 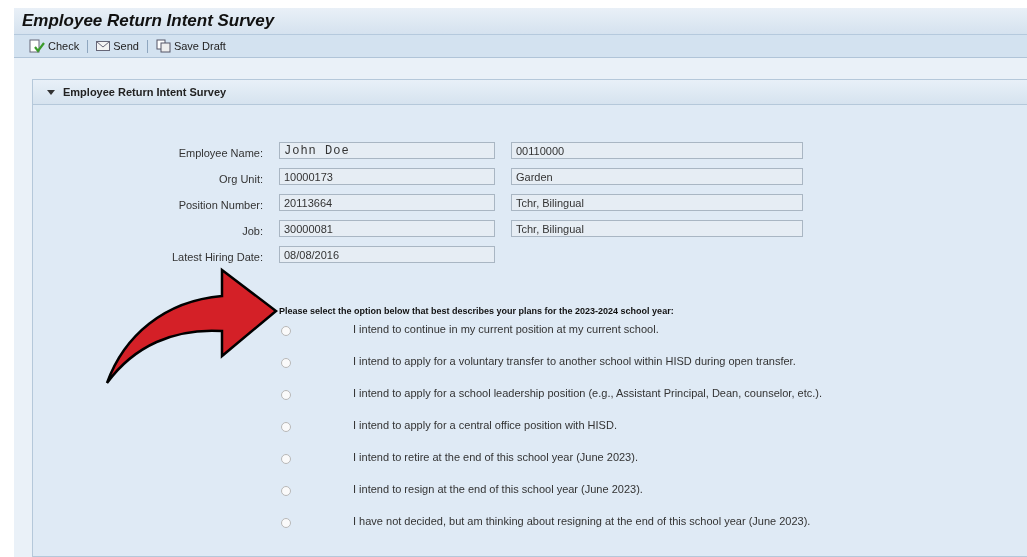 I want to click on documents-icon, so click(x=163, y=46).